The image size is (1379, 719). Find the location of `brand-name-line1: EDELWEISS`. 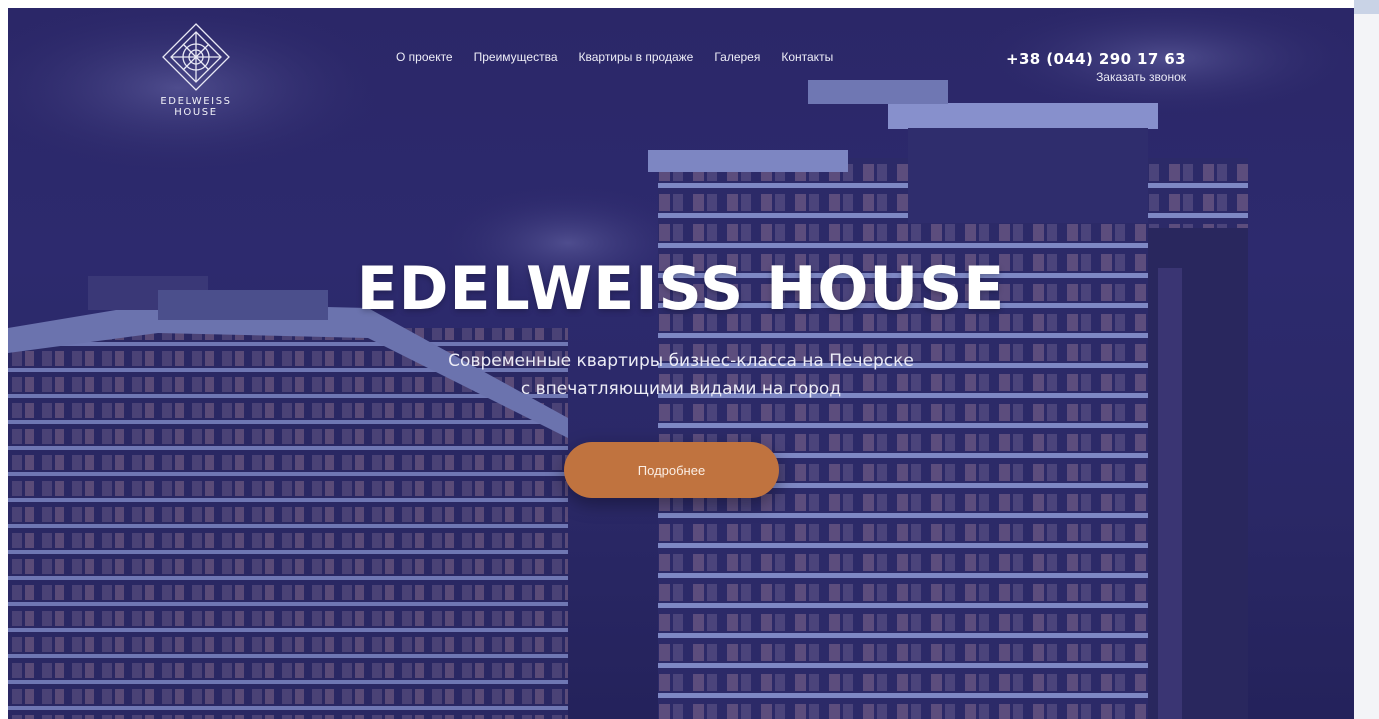

brand-name-line1: EDELWEISS is located at coordinates (196, 101).